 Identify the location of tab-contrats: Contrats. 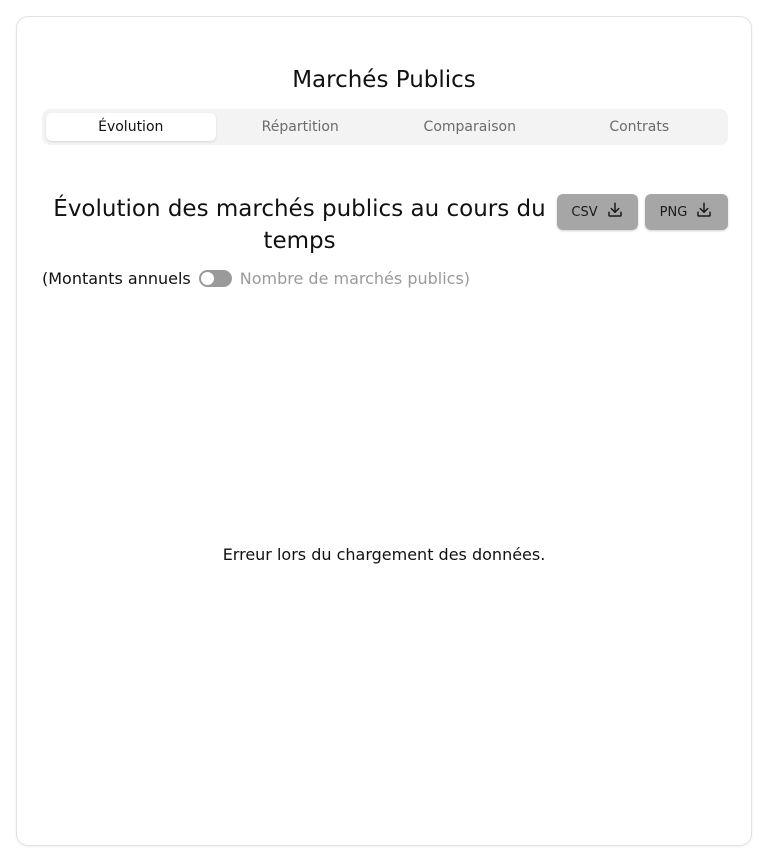
(640, 127).